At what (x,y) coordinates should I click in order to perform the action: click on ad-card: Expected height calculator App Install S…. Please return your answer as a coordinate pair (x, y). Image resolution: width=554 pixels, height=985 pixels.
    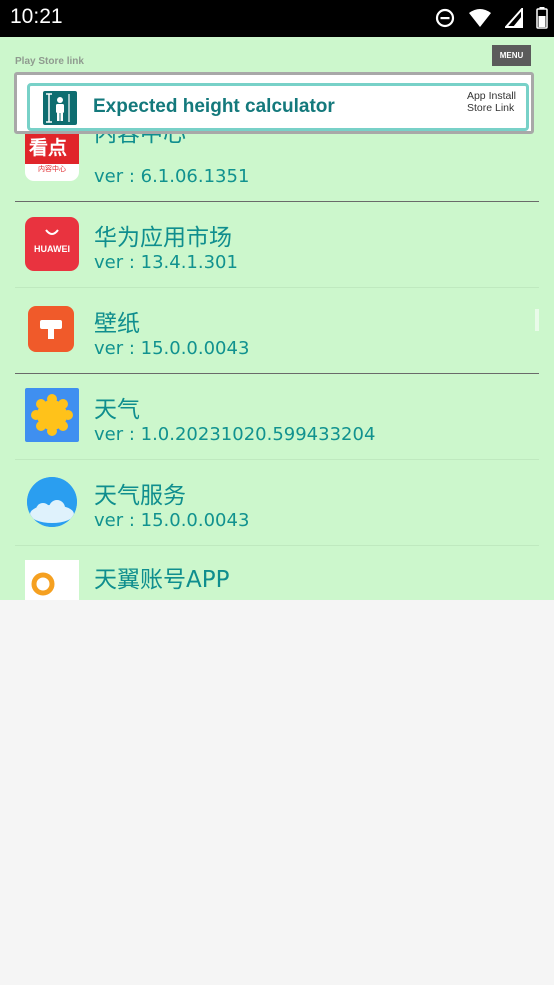
    Looking at the image, I should click on (278, 107).